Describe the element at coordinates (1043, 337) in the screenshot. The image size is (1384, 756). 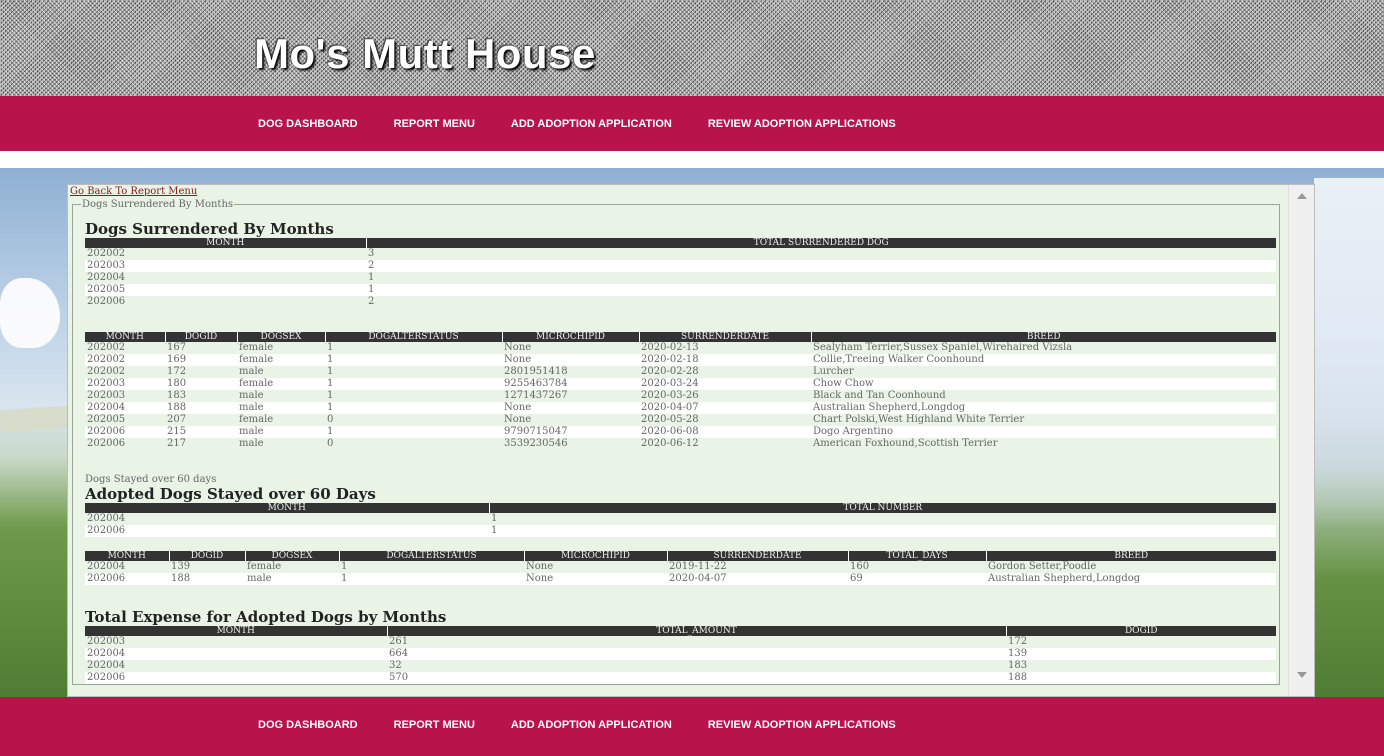
I see `column-header: BREED` at that location.